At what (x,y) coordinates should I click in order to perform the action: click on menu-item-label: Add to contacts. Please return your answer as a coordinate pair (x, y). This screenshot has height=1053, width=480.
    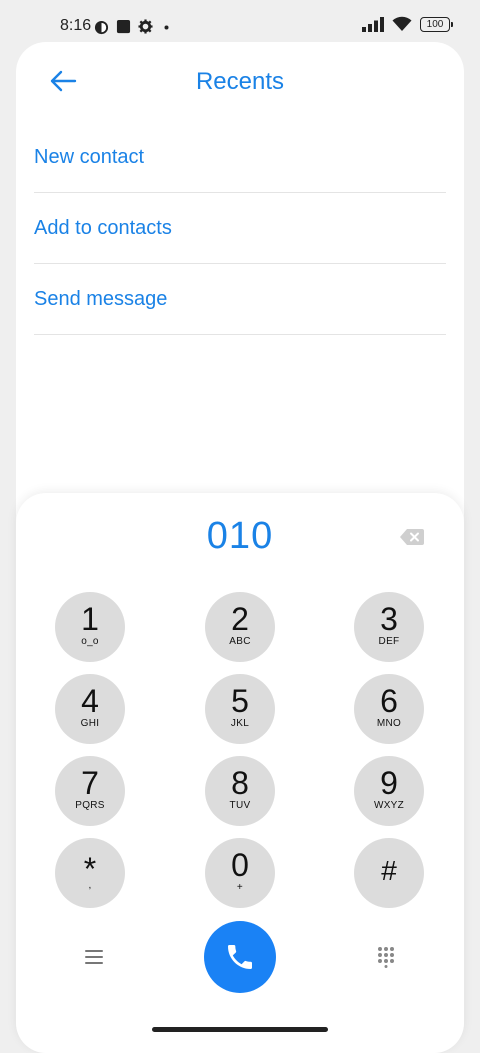
    Looking at the image, I should click on (103, 227).